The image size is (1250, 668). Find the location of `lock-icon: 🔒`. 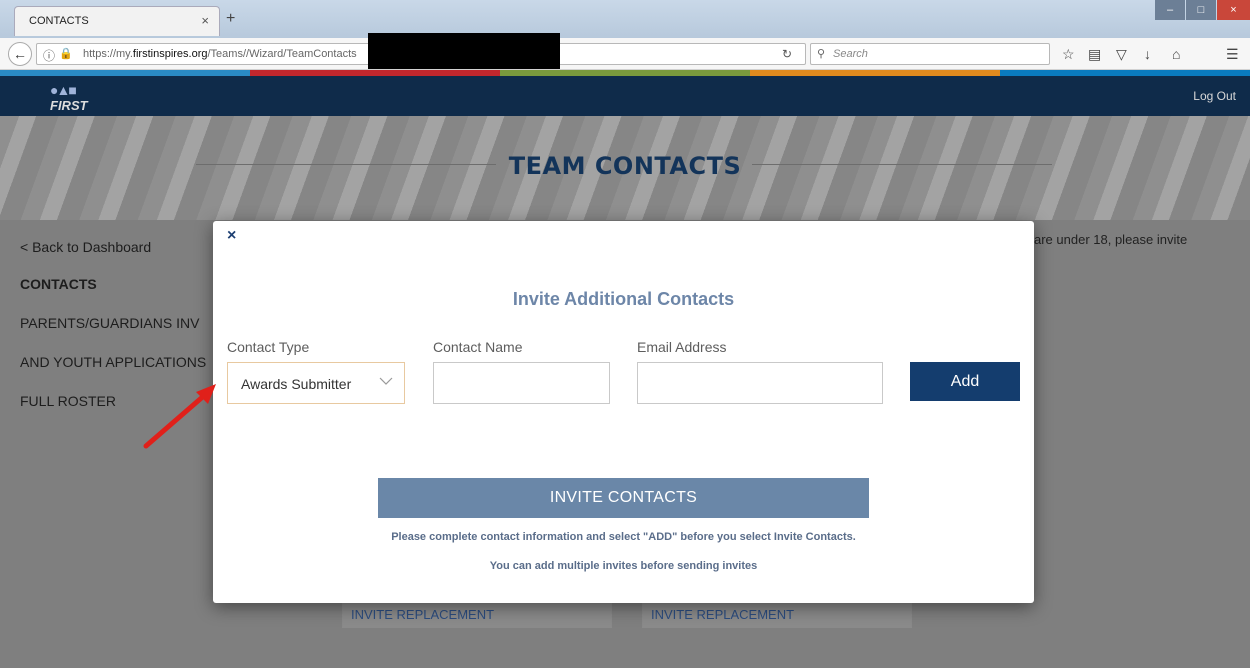

lock-icon: 🔒 is located at coordinates (66, 54).